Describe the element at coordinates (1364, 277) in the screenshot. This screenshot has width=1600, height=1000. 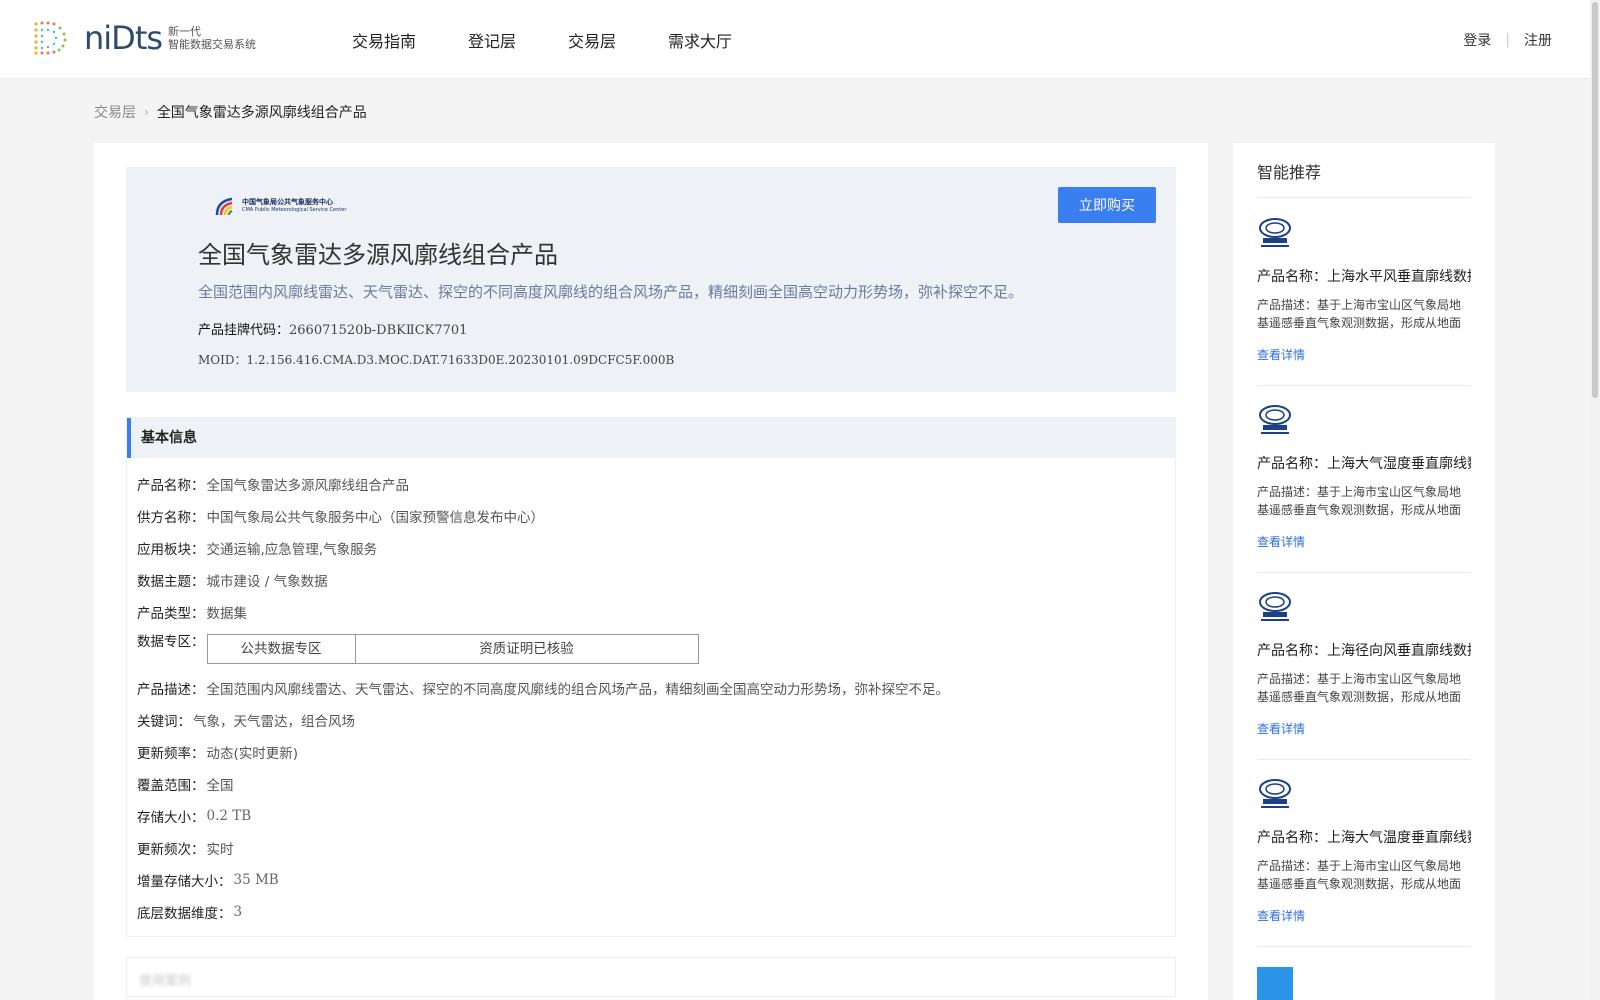
I see `recommendation-name: 产品名称：上海水平风垂直廓线数据` at that location.